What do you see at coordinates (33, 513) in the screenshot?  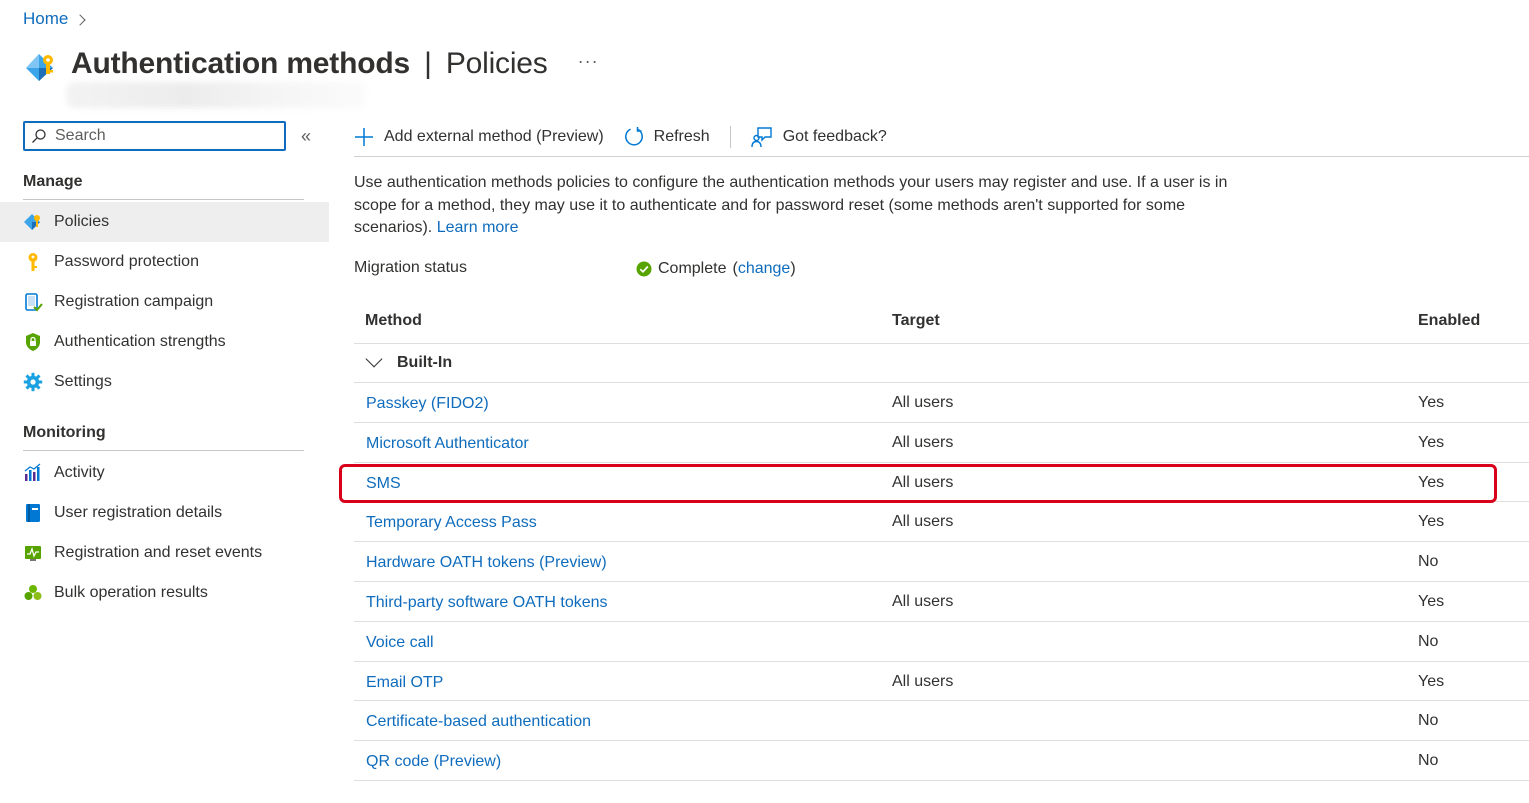 I see `book-icon` at bounding box center [33, 513].